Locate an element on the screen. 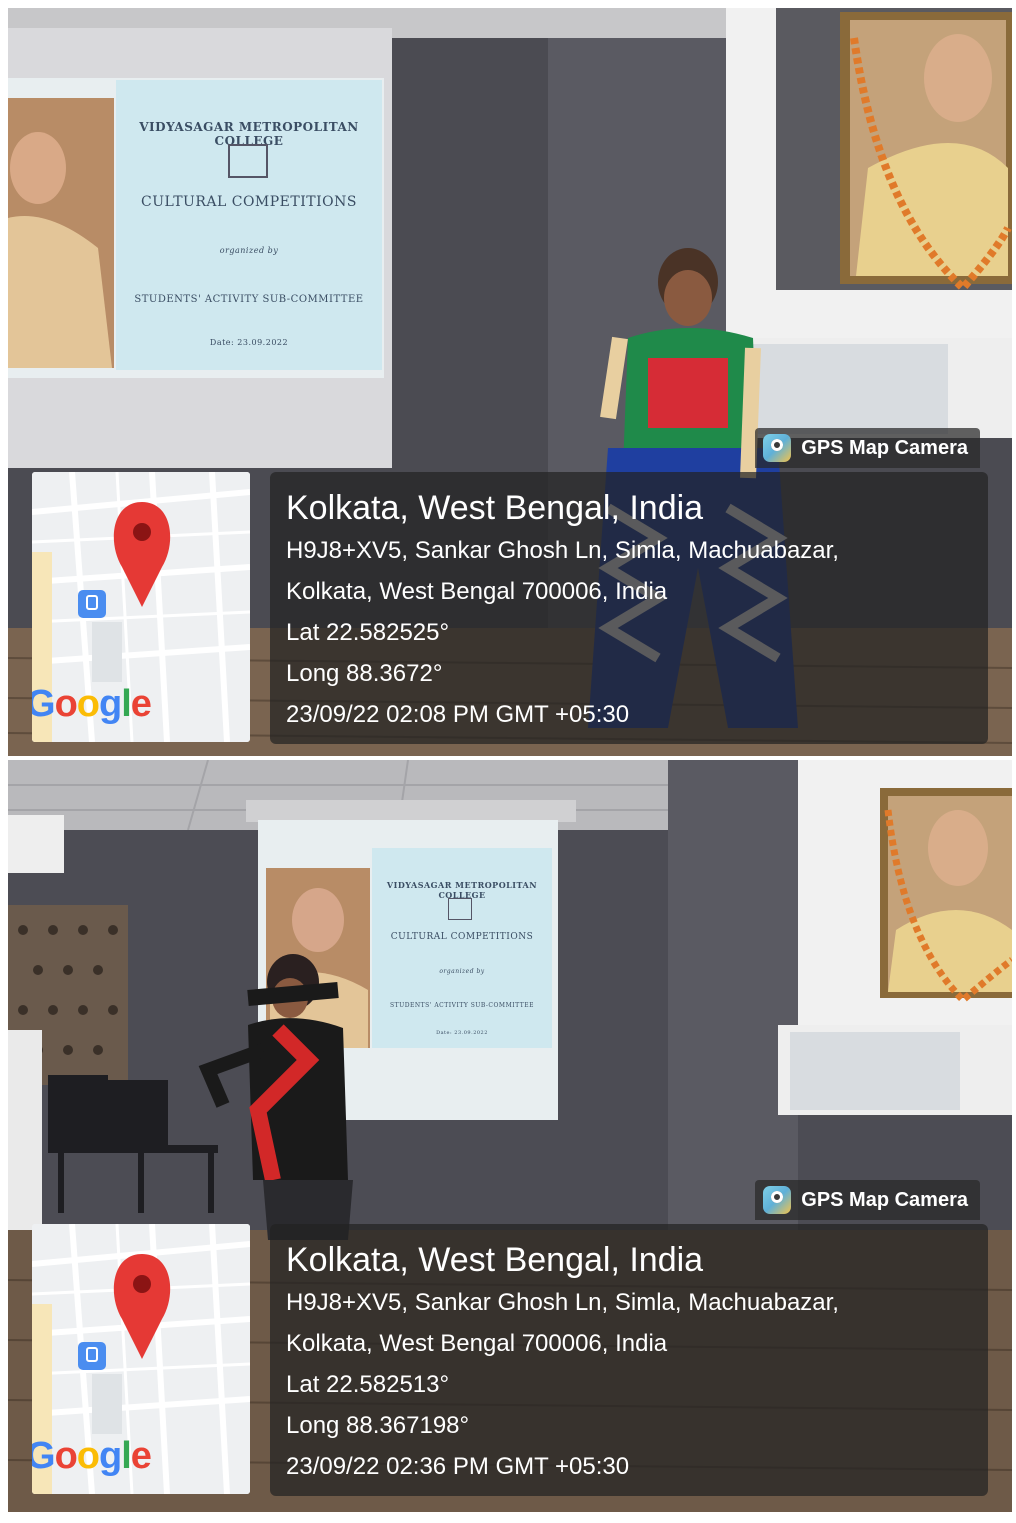  latitude: Lat 22.582513° is located at coordinates (368, 1384).